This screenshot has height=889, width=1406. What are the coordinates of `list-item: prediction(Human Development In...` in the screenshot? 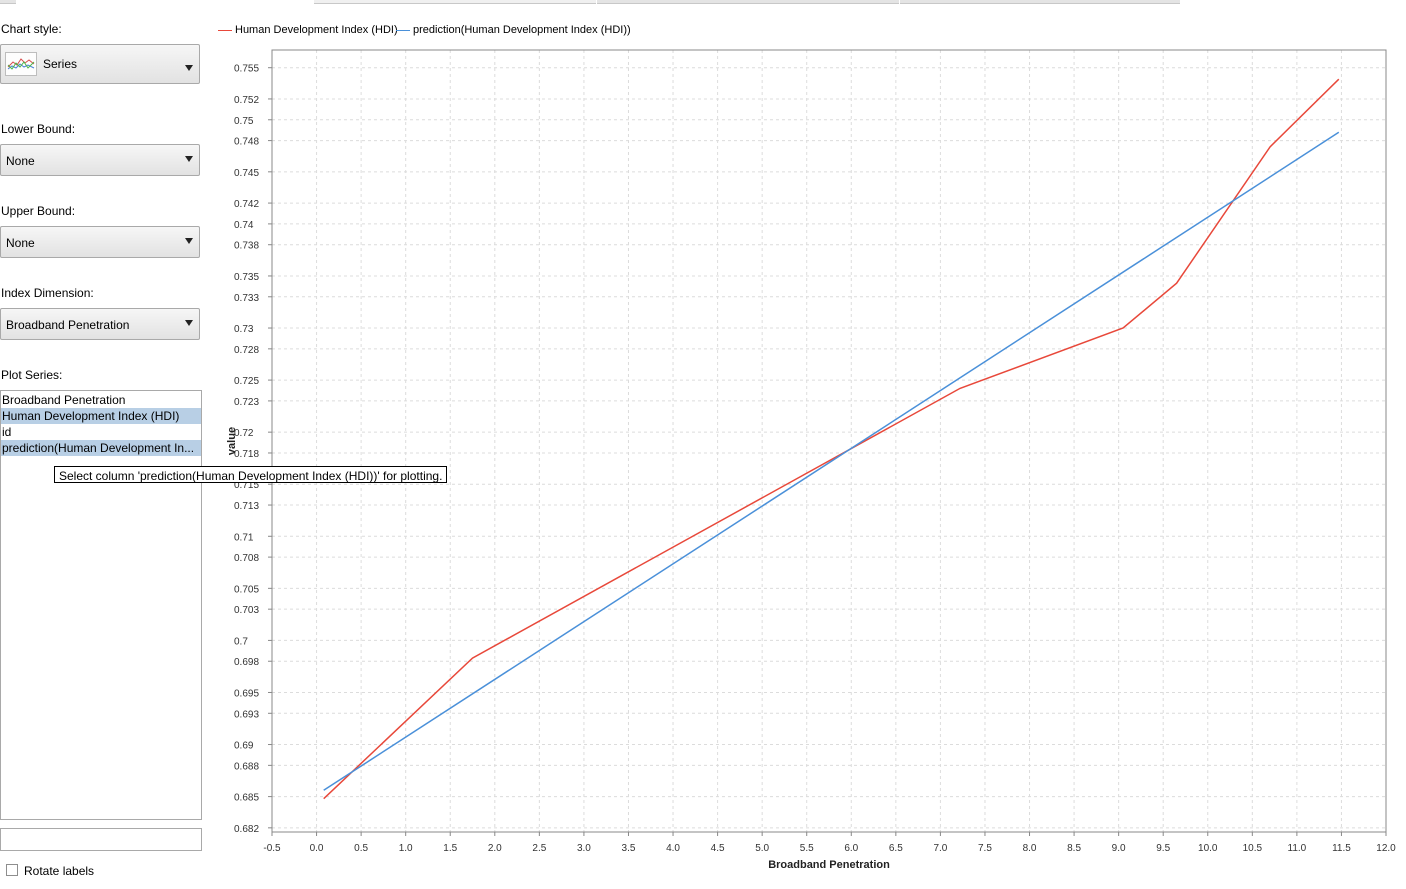 It's located at (101, 448).